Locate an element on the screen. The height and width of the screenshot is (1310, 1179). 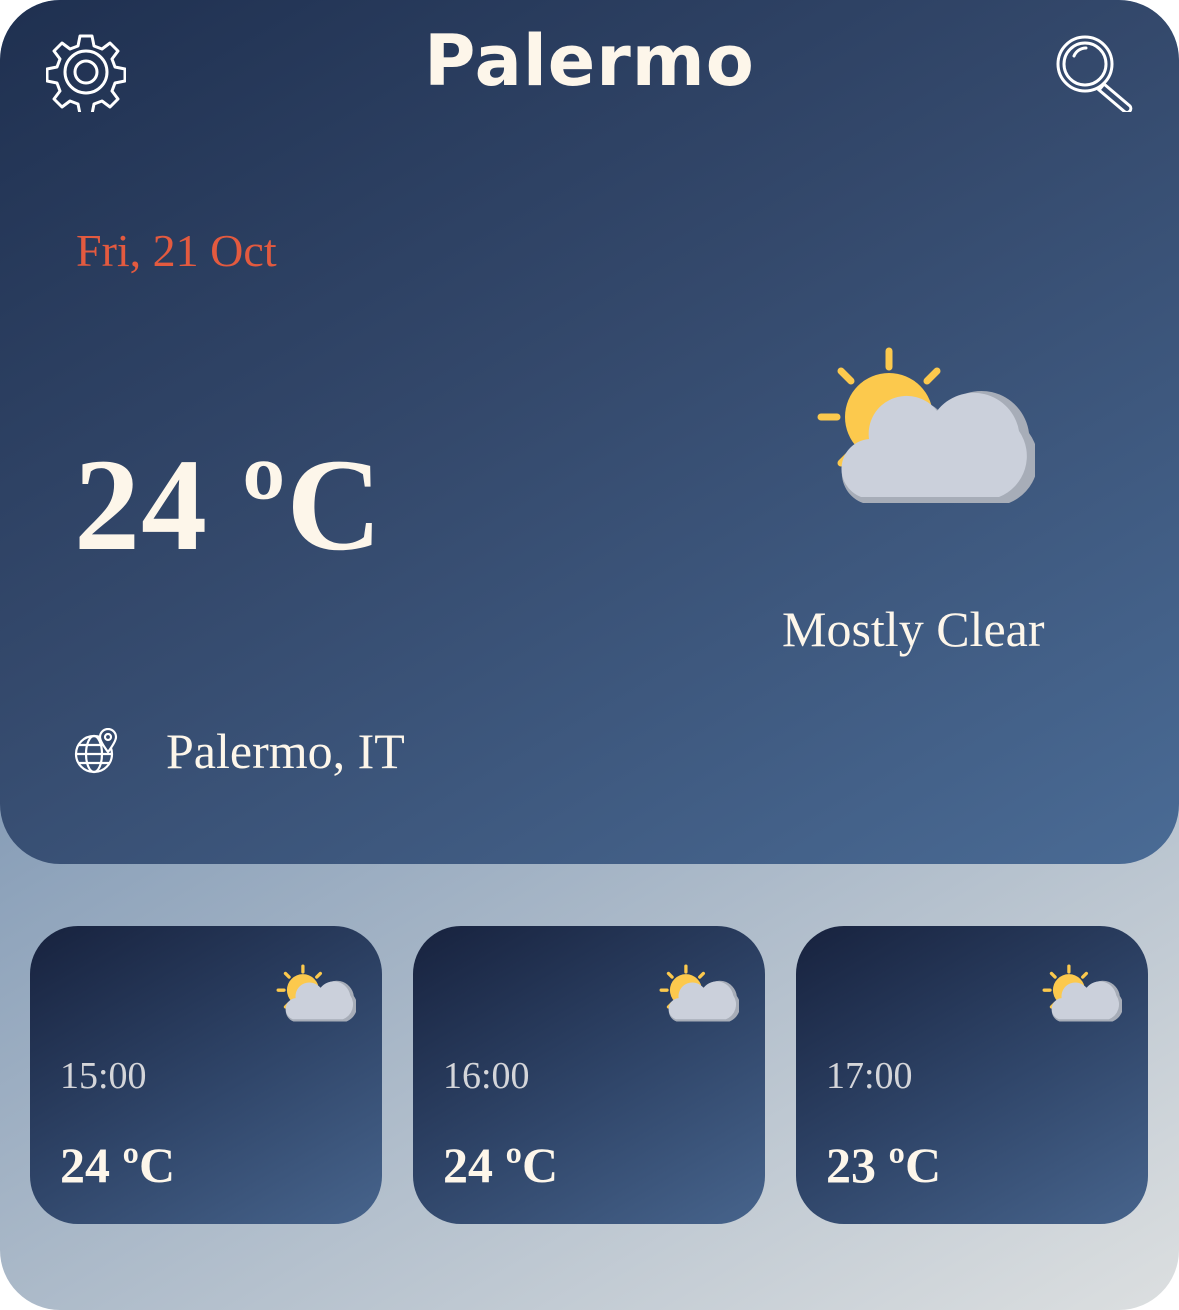
globe-pin-icon is located at coordinates (98, 751).